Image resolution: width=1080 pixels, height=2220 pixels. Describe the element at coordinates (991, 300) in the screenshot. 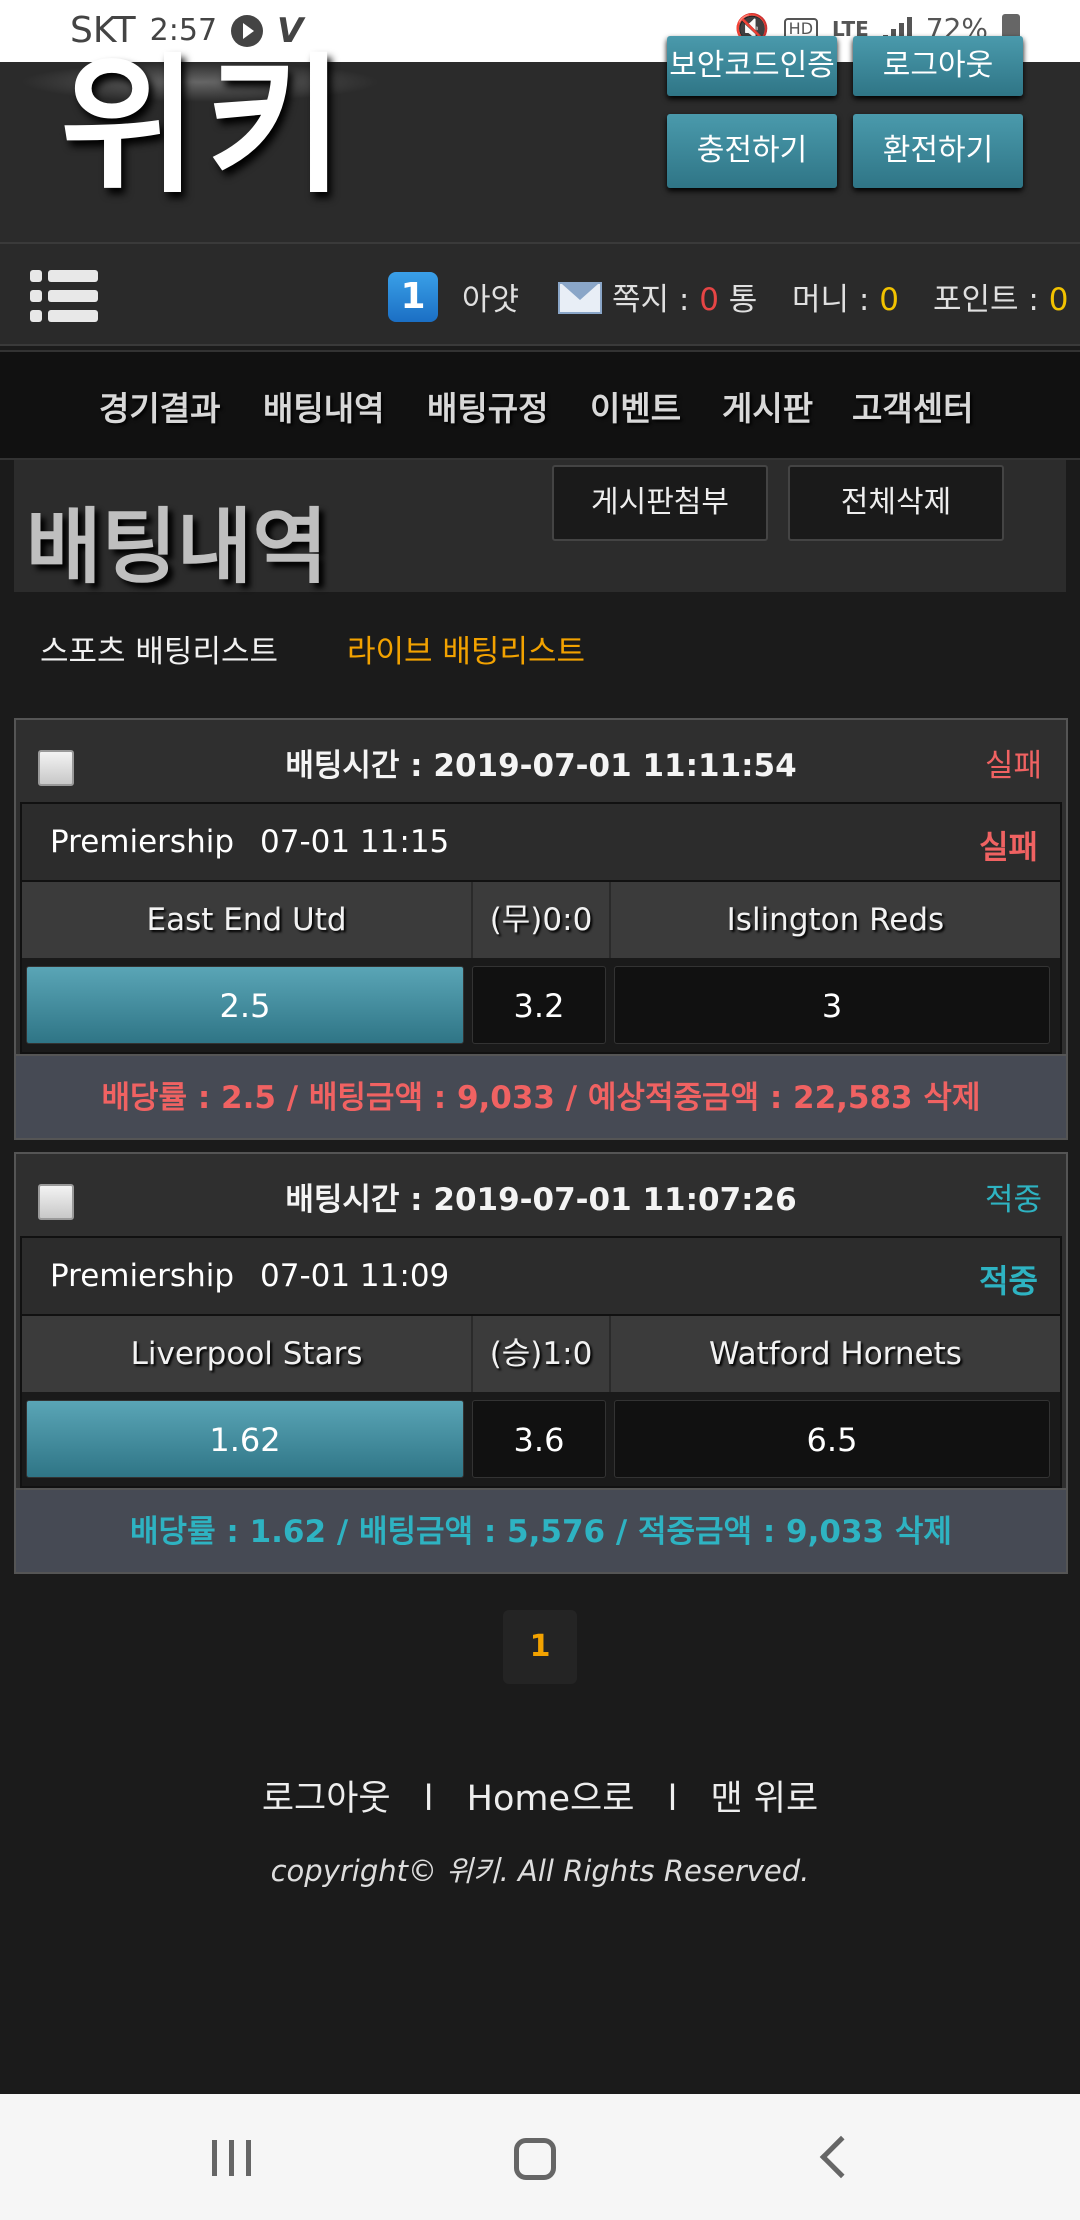

I see `point-label: 포인트 :` at that location.